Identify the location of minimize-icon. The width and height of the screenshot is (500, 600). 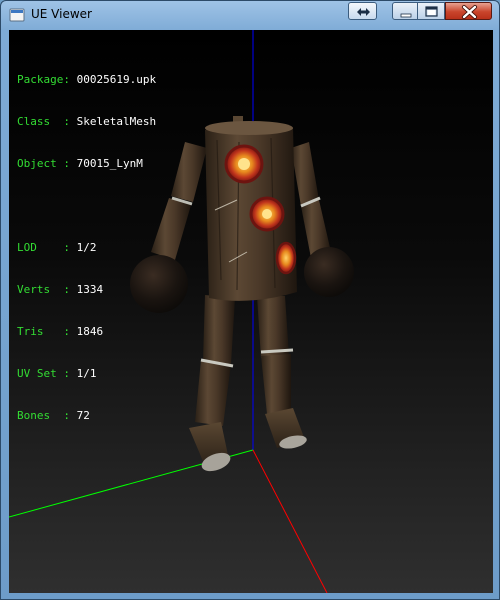
(406, 15).